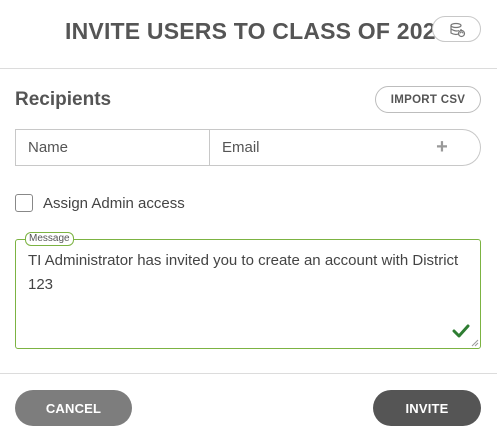  Describe the element at coordinates (73, 408) in the screenshot. I see `cancel-button: CANCEL` at that location.